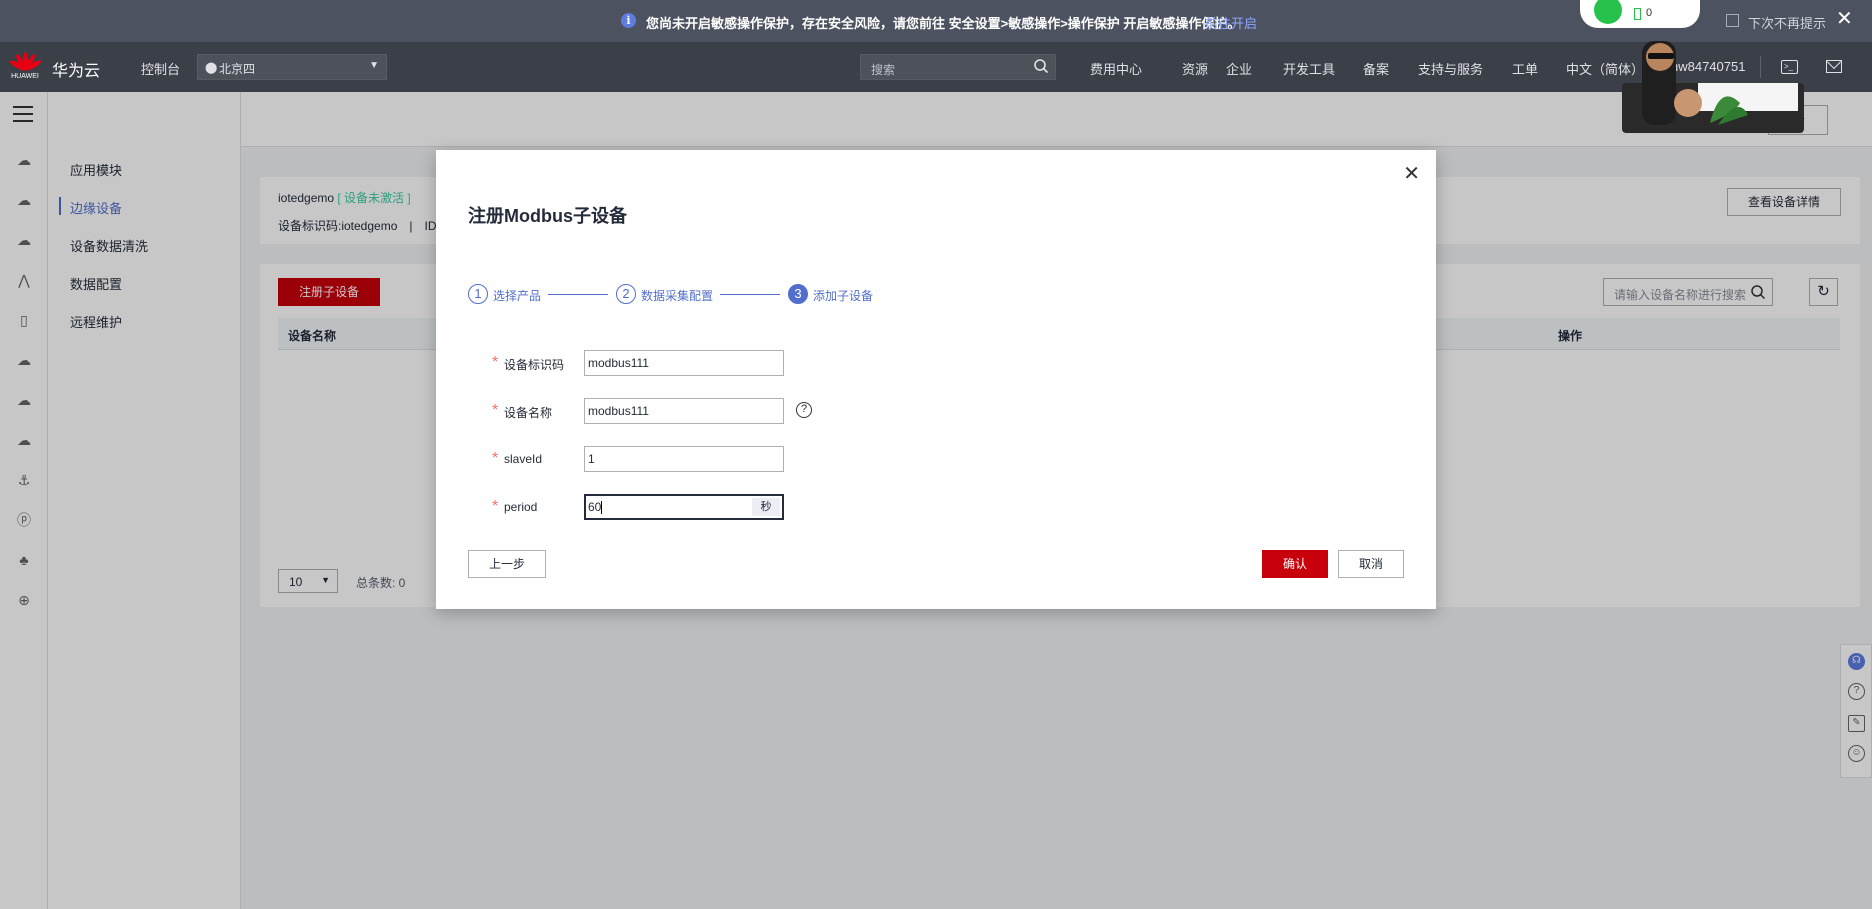 The width and height of the screenshot is (1872, 909). I want to click on region-label: 北京四, so click(237, 69).